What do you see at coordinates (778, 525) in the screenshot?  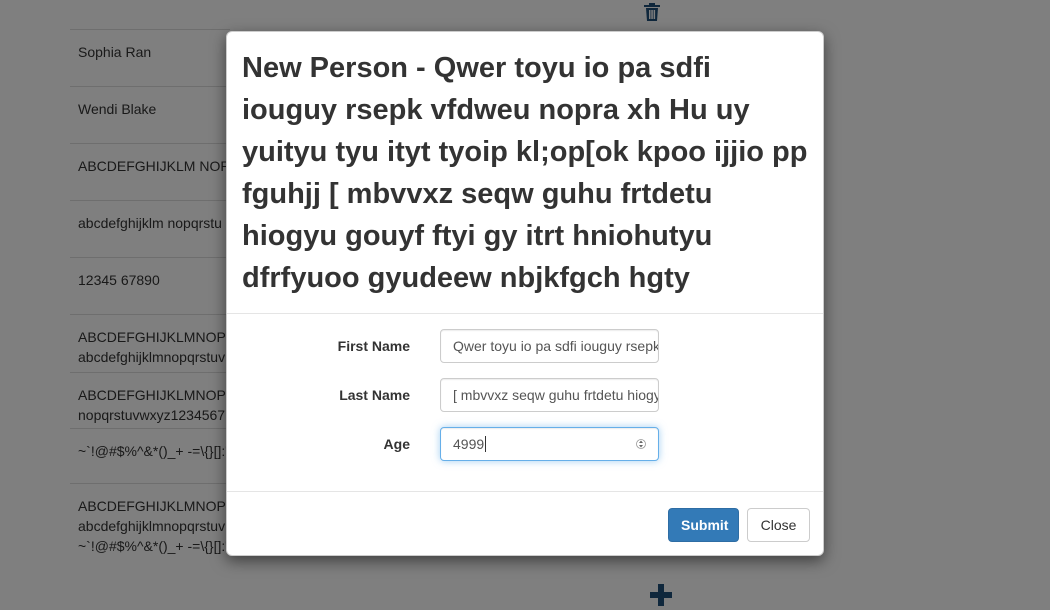 I see `close-button: Close` at bounding box center [778, 525].